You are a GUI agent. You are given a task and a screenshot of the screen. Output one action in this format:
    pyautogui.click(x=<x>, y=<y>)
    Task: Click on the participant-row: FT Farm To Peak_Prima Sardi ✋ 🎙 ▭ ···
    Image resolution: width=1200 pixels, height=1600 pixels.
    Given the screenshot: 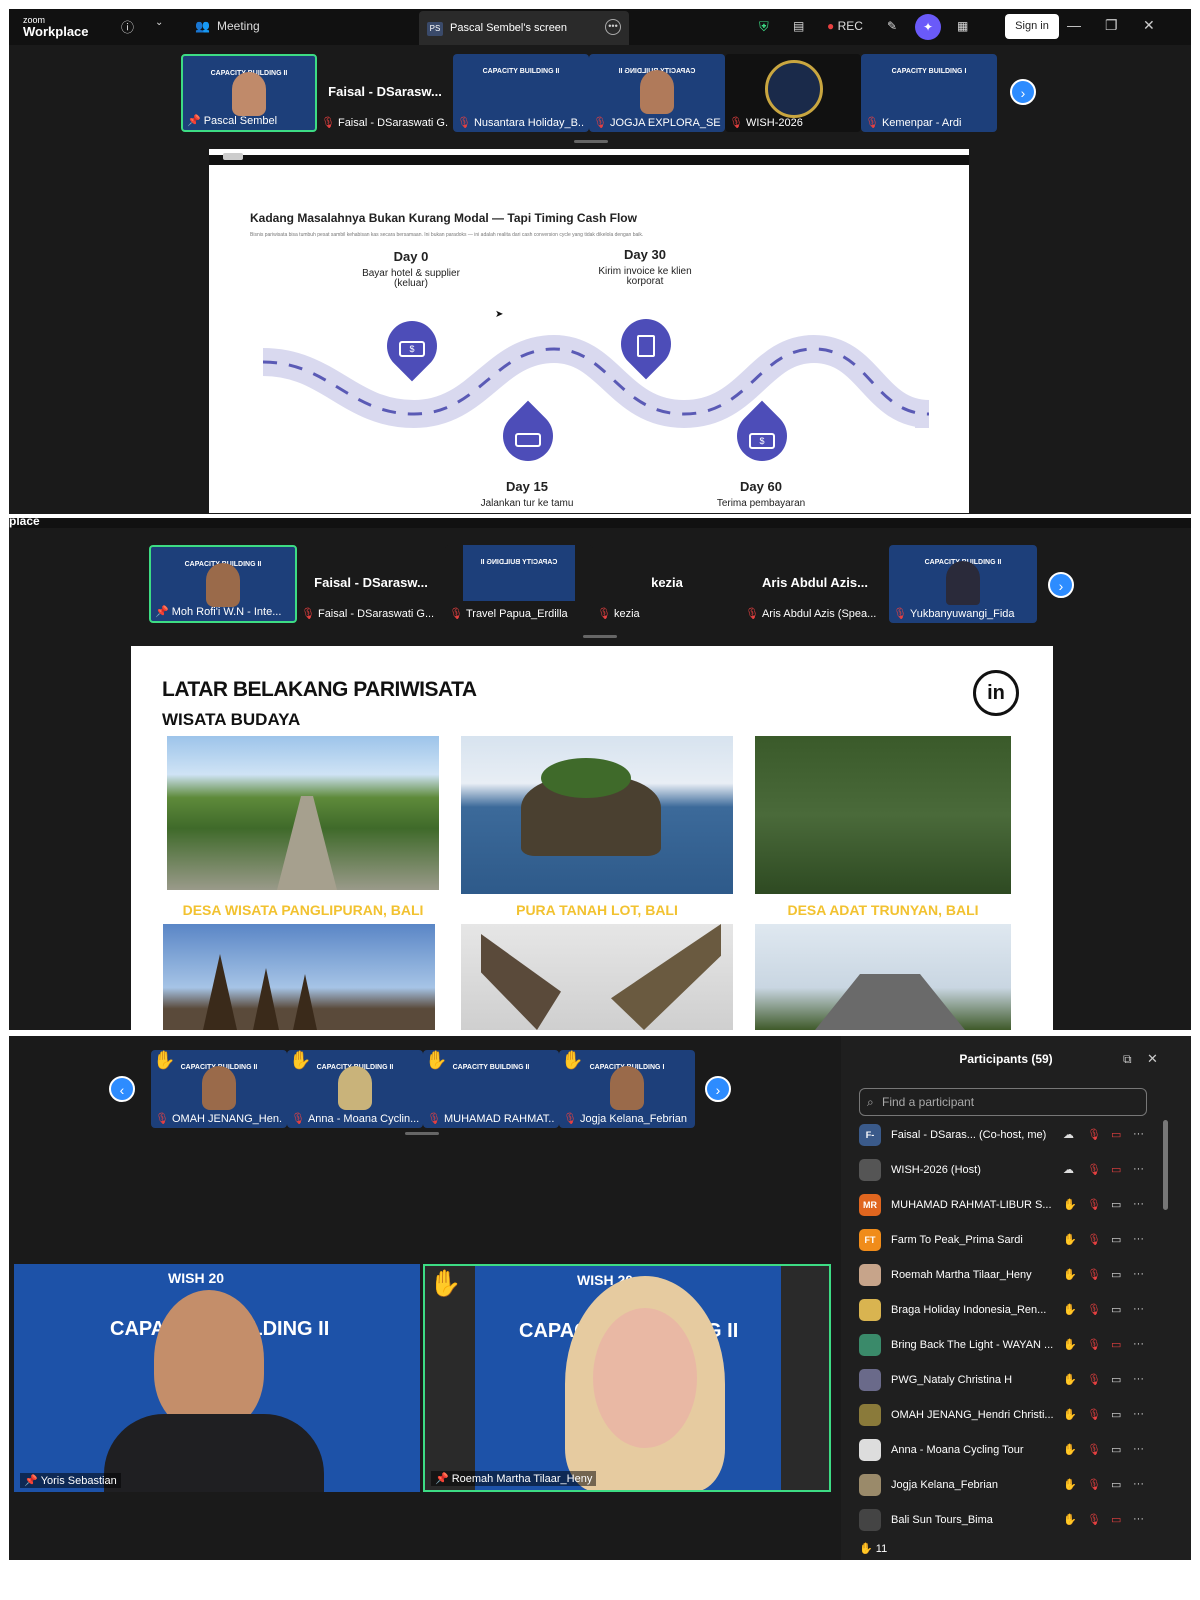 What is the action you would take?
    pyautogui.click(x=1002, y=1240)
    